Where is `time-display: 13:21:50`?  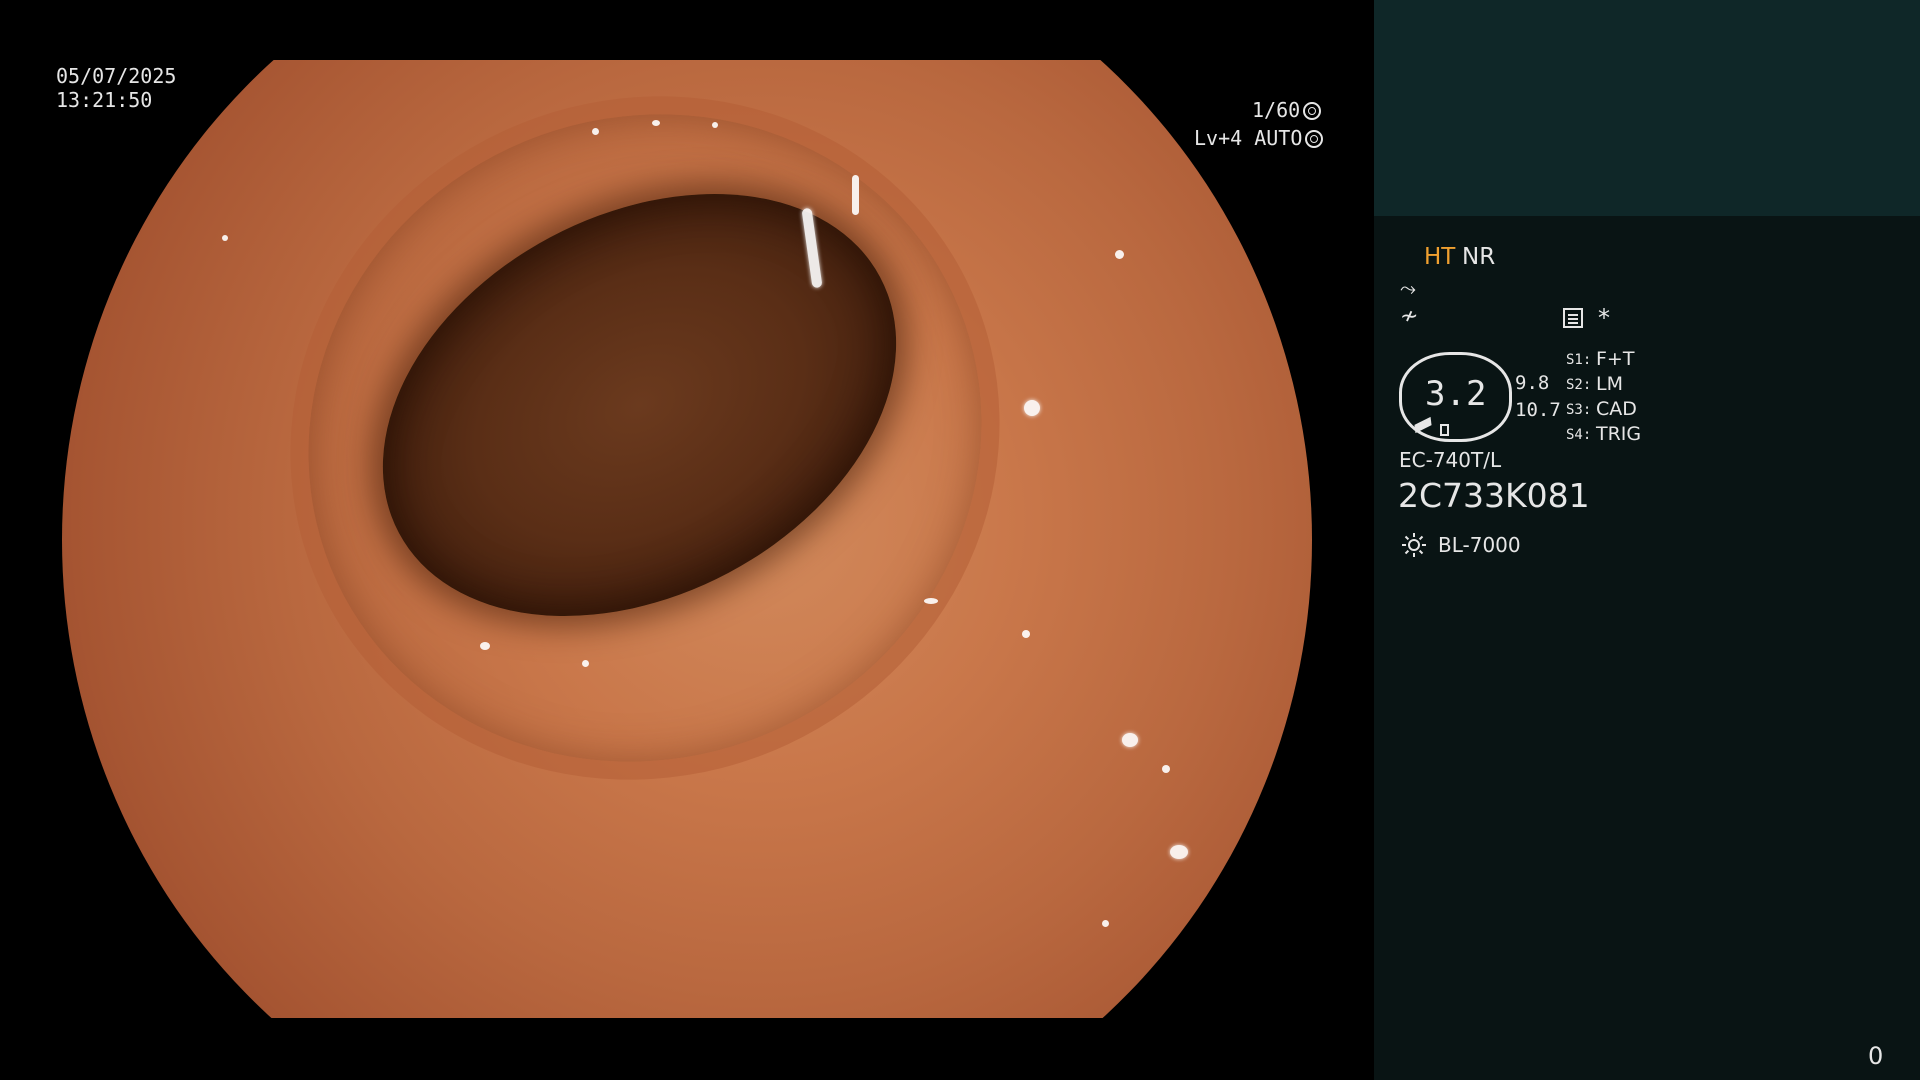 time-display: 13:21:50 is located at coordinates (104, 100).